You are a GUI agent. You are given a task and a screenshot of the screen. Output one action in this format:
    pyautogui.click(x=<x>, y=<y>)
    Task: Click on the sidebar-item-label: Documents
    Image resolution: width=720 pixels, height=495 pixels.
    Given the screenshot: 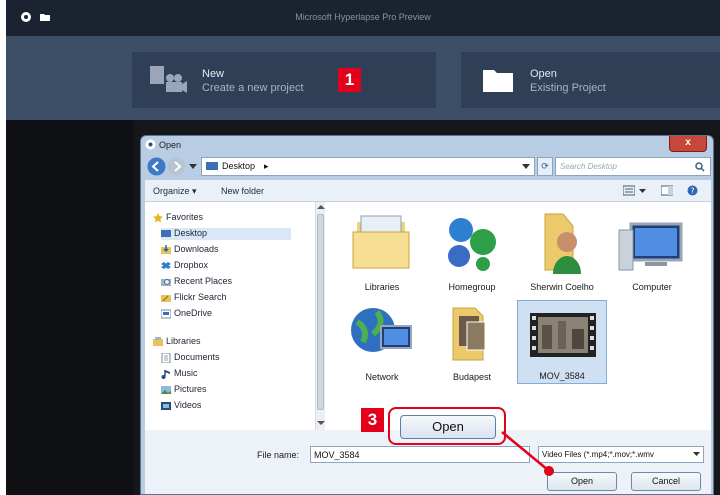 What is the action you would take?
    pyautogui.click(x=197, y=357)
    